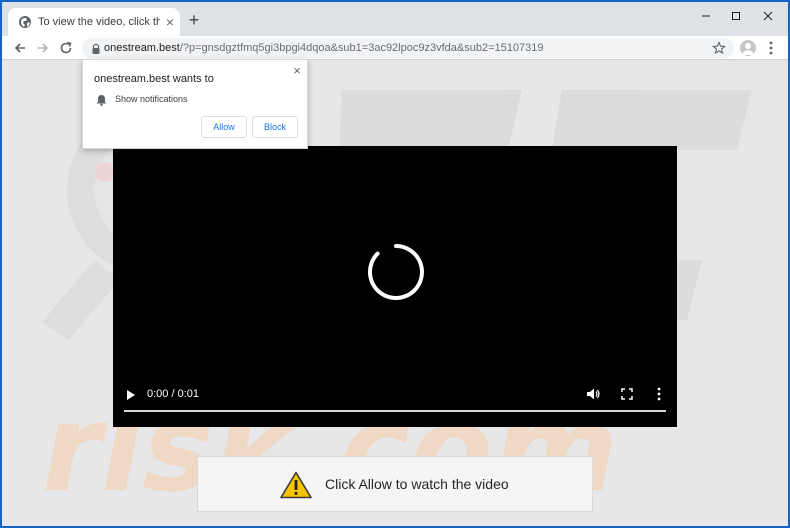  I want to click on prompt-title: onestream.best wants to, so click(154, 79).